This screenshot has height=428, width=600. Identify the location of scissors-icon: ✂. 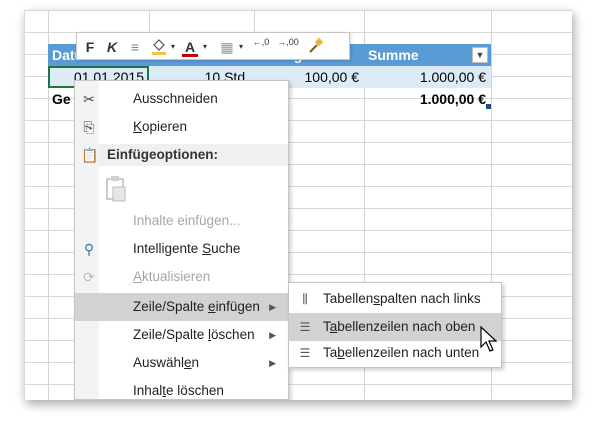
(89, 99).